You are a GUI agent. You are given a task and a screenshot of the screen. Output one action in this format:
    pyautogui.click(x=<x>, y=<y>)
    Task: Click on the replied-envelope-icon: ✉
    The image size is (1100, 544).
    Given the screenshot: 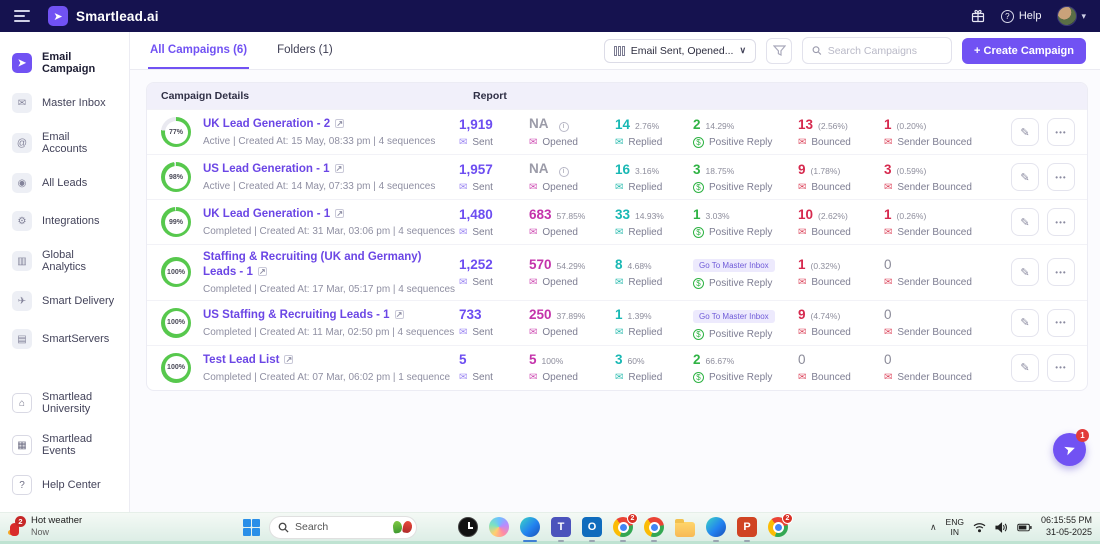 What is the action you would take?
    pyautogui.click(x=619, y=187)
    